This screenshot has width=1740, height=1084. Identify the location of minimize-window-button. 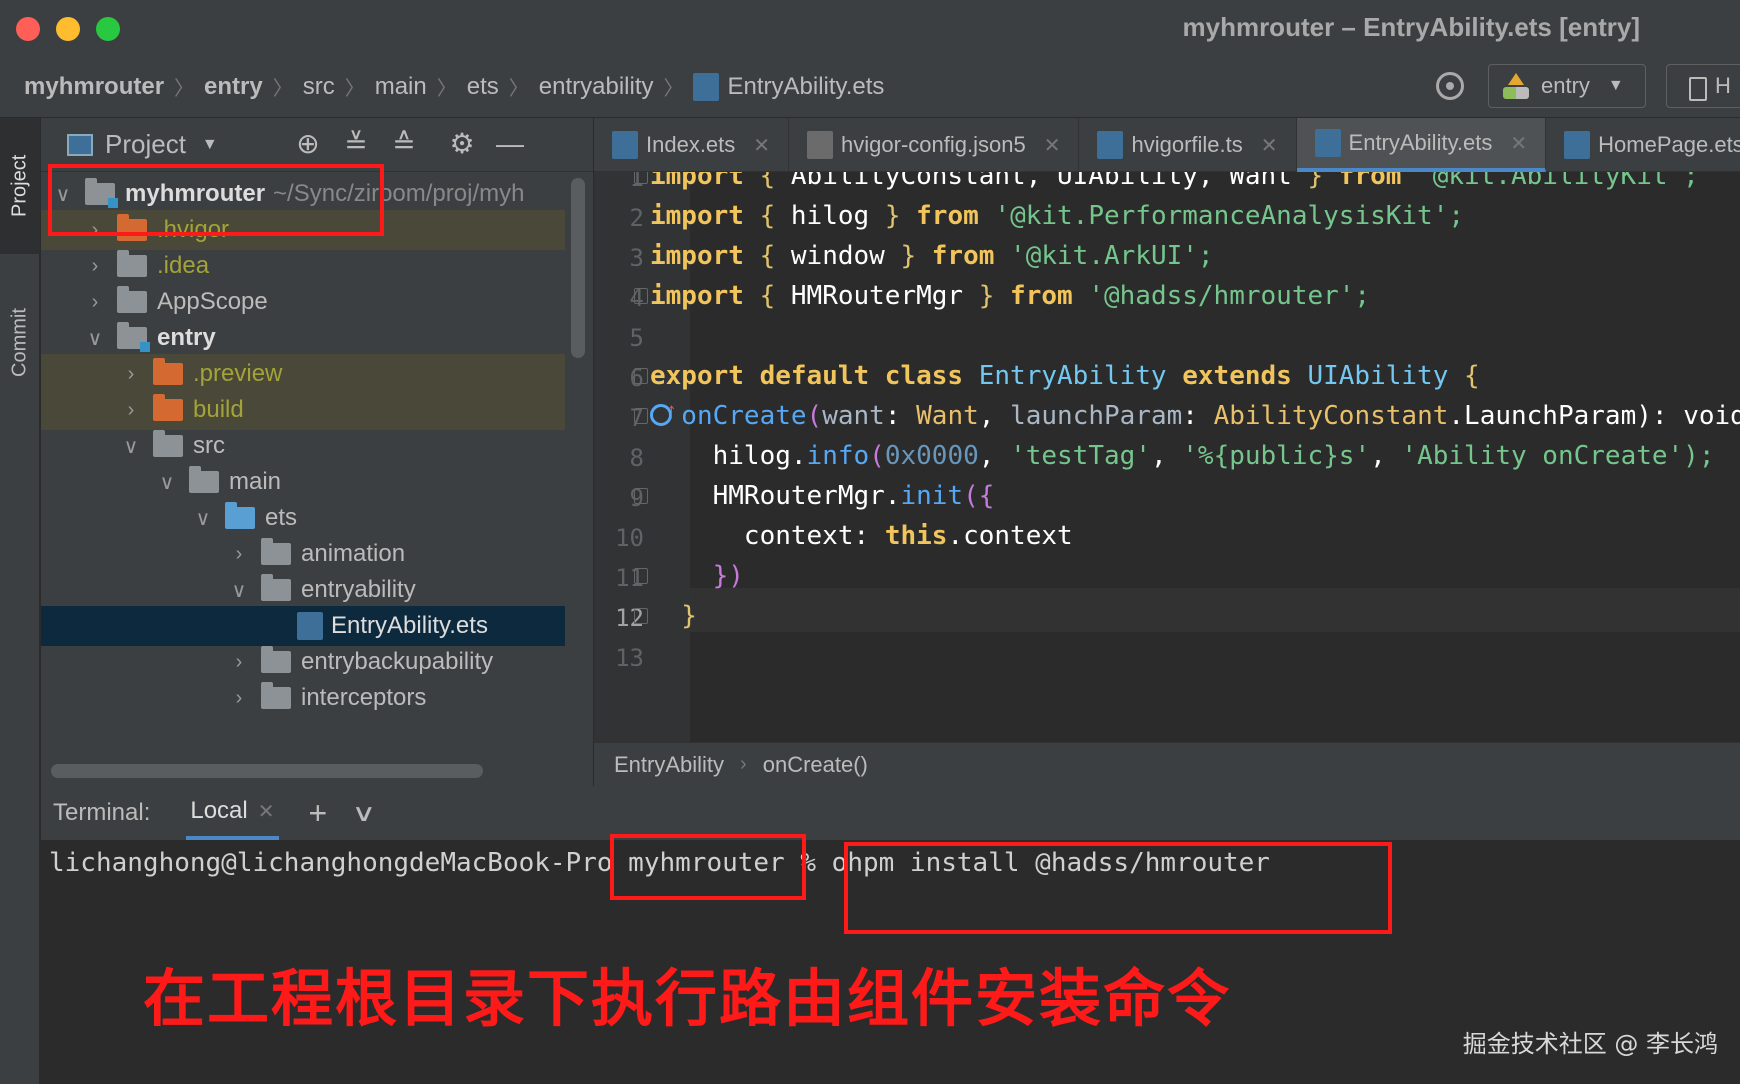
(68, 29).